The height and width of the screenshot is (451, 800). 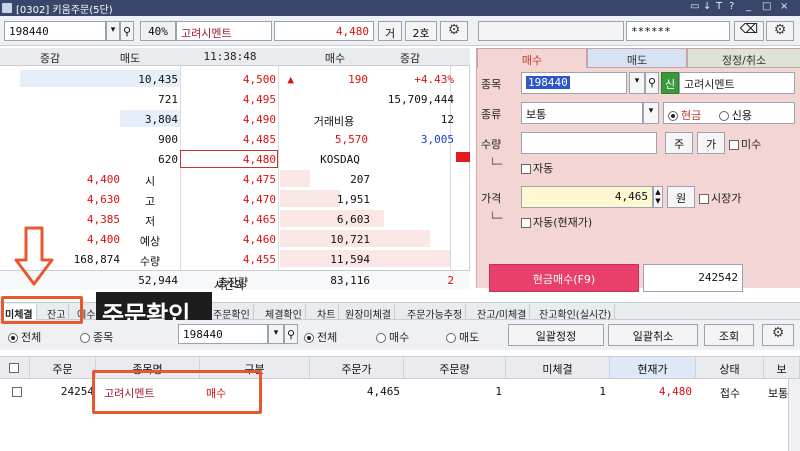 What do you see at coordinates (77, 391) in the screenshot?
I see `order-no: 24254` at bounding box center [77, 391].